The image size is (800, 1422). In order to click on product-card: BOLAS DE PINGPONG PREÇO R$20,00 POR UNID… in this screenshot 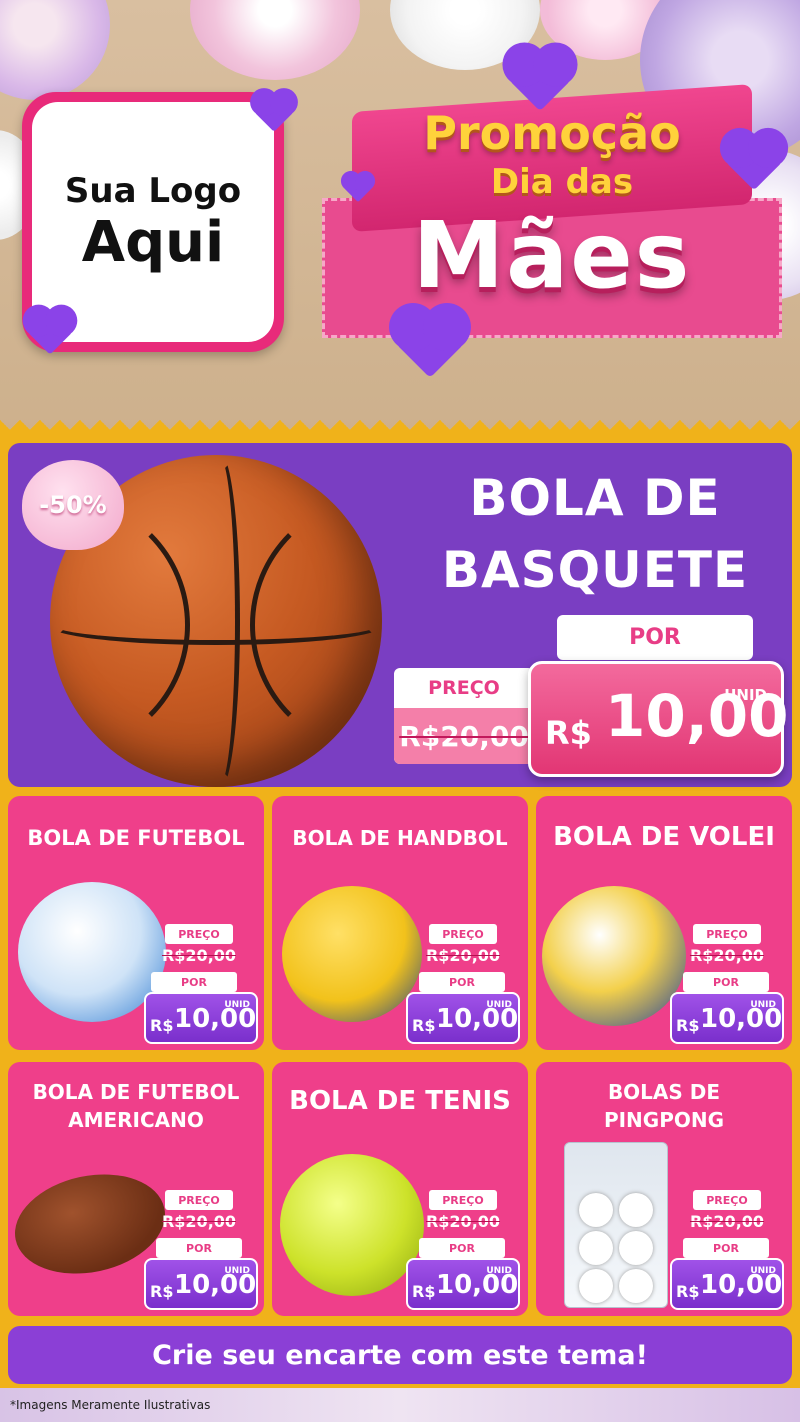, I will do `click(664, 1189)`.